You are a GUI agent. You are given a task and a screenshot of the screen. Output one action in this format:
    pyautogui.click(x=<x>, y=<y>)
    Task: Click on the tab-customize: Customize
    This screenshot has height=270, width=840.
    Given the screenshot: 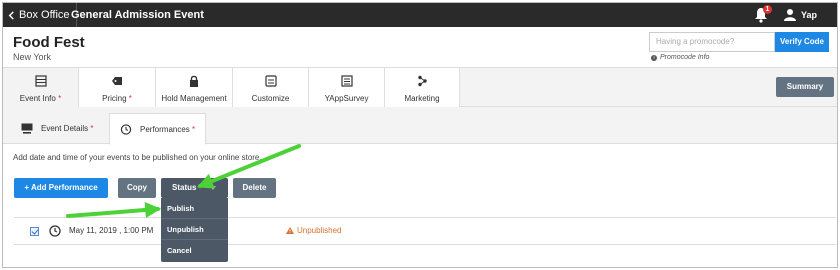 What is the action you would take?
    pyautogui.click(x=271, y=87)
    